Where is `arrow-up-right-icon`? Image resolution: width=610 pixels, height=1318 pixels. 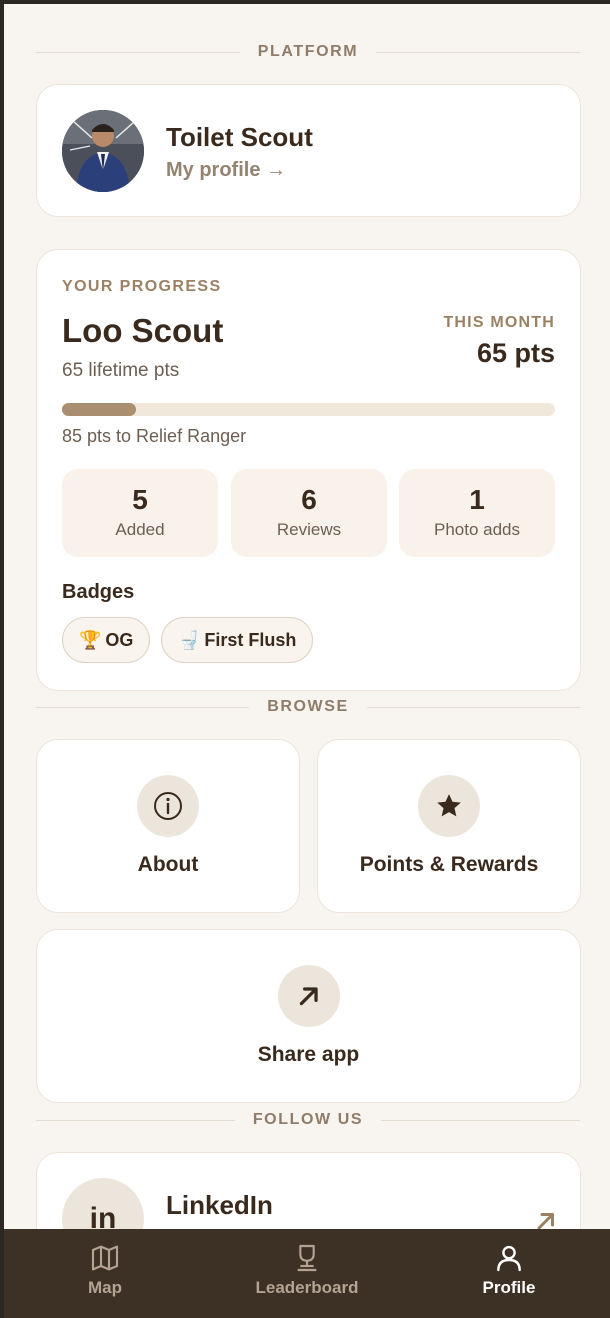
arrow-up-right-icon is located at coordinates (308, 996).